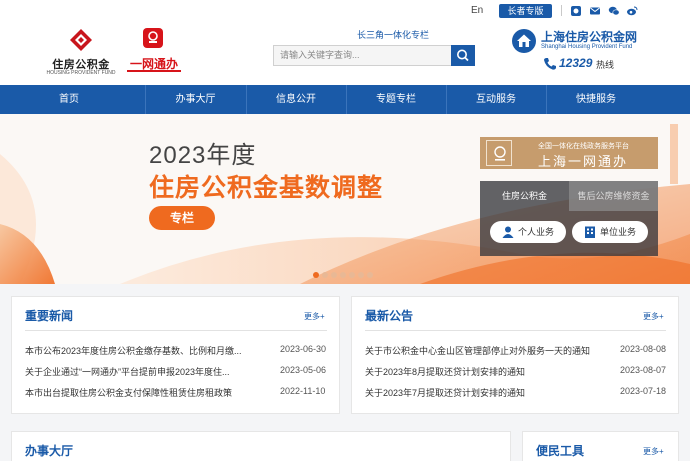 The width and height of the screenshot is (690, 461). Describe the element at coordinates (632, 11) in the screenshot. I see `weibo-icon` at that location.